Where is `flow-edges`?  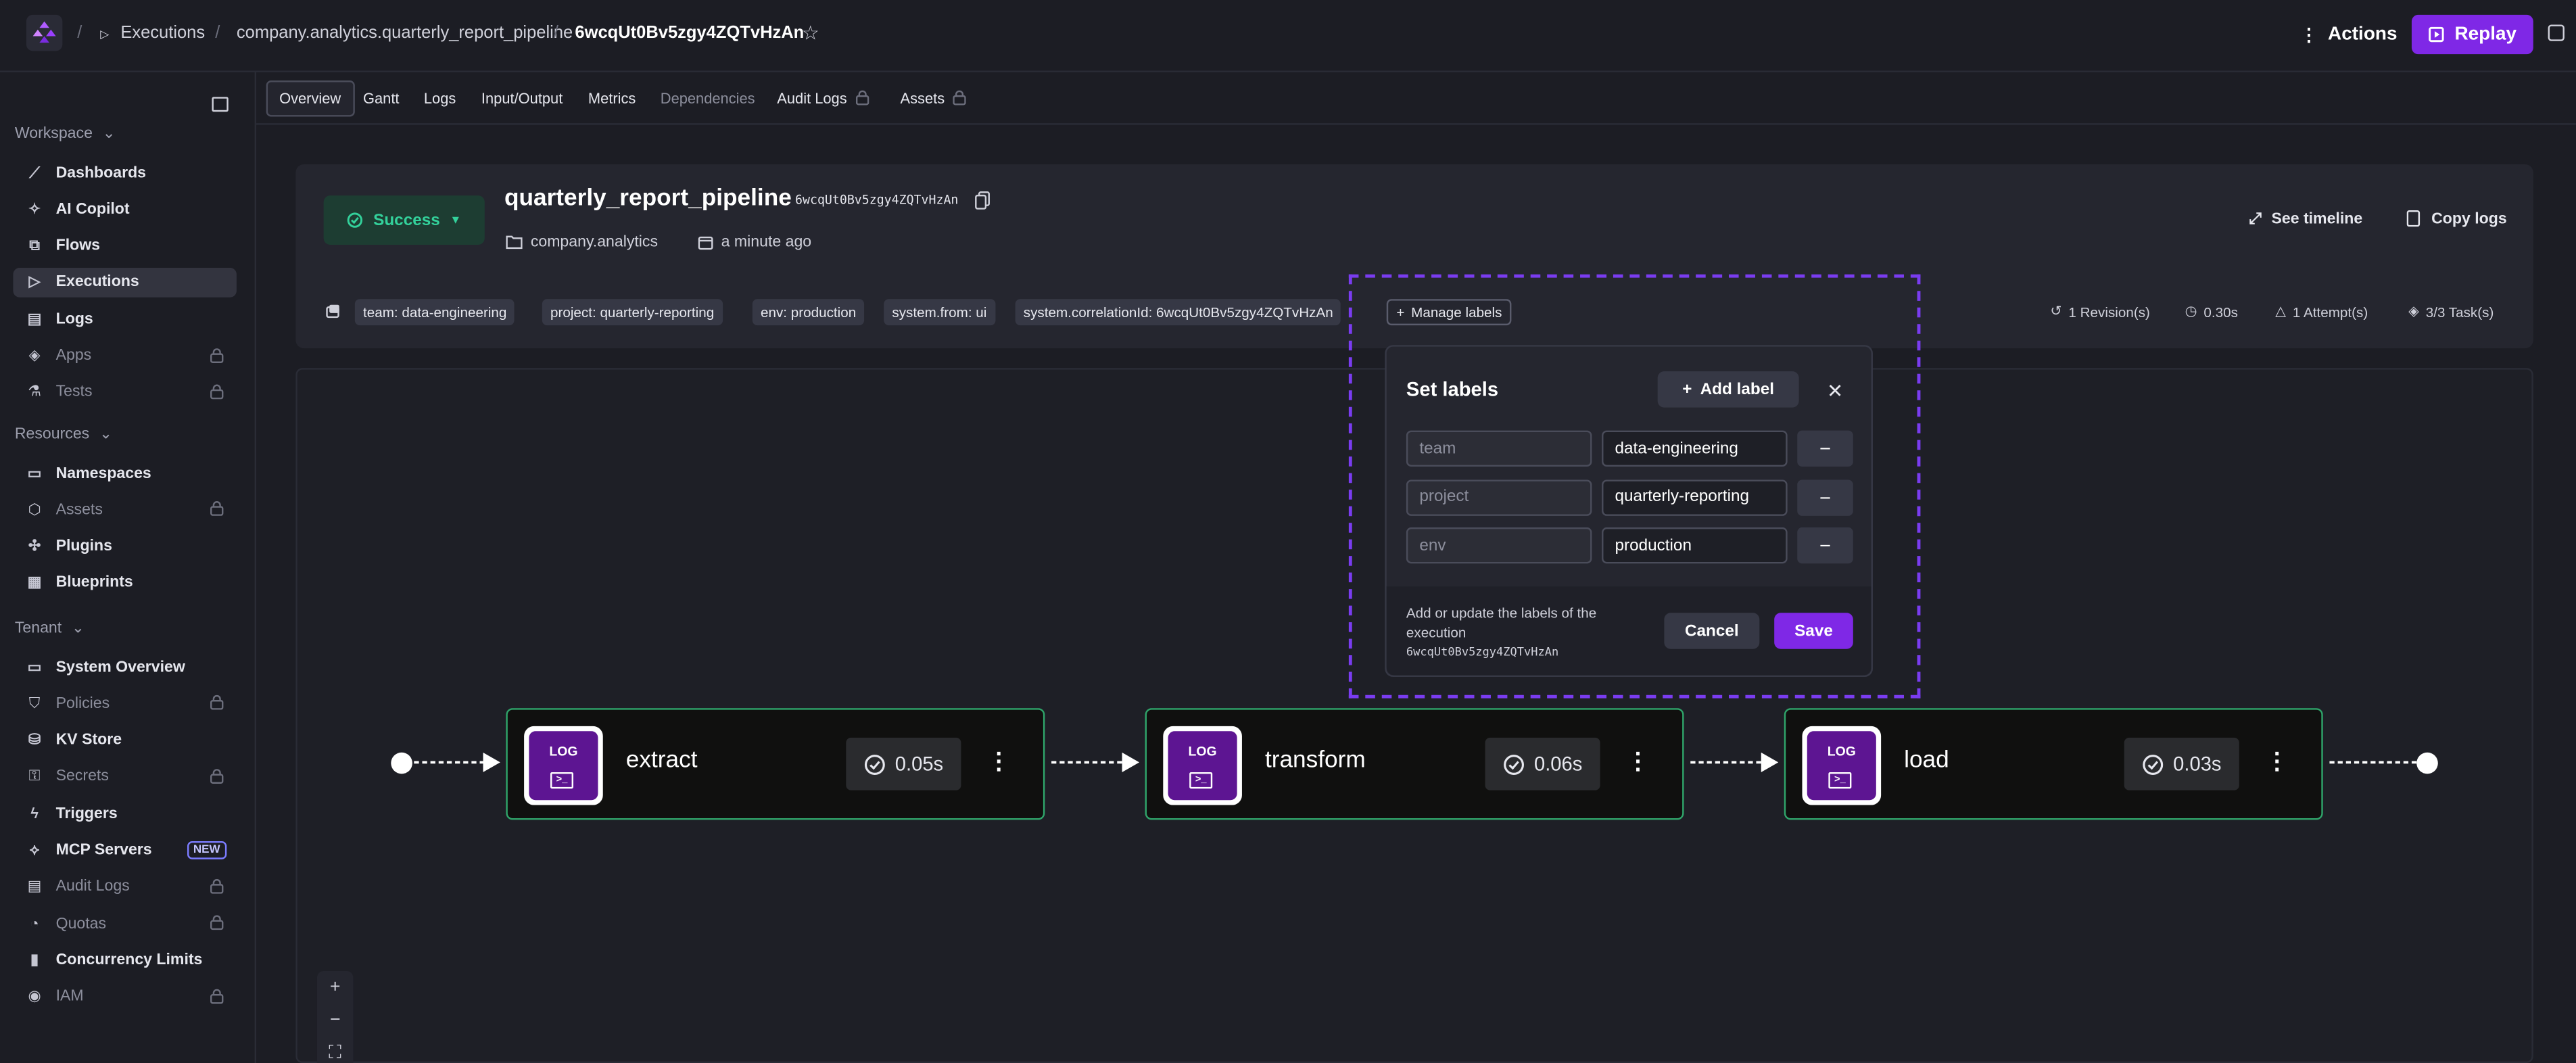 flow-edges is located at coordinates (1416, 762).